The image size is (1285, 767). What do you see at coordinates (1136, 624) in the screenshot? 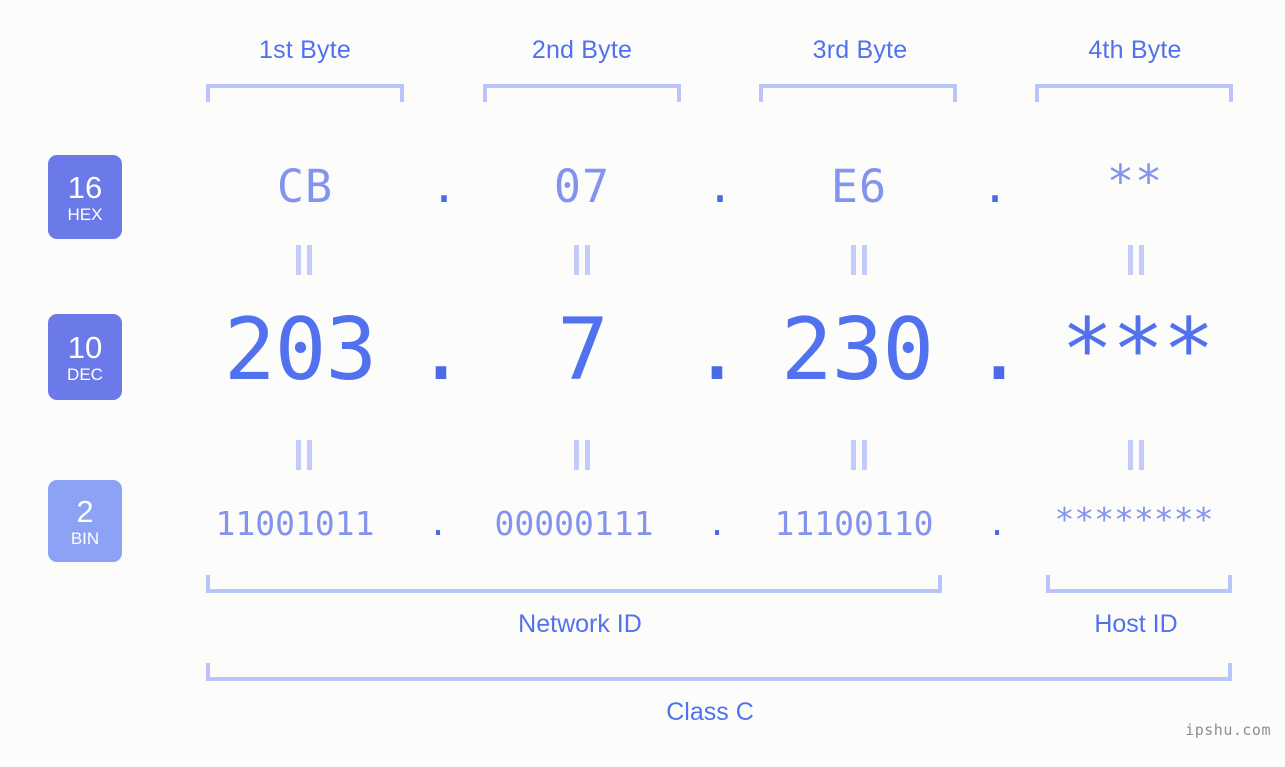
I see `host-id-label: Host ID` at bounding box center [1136, 624].